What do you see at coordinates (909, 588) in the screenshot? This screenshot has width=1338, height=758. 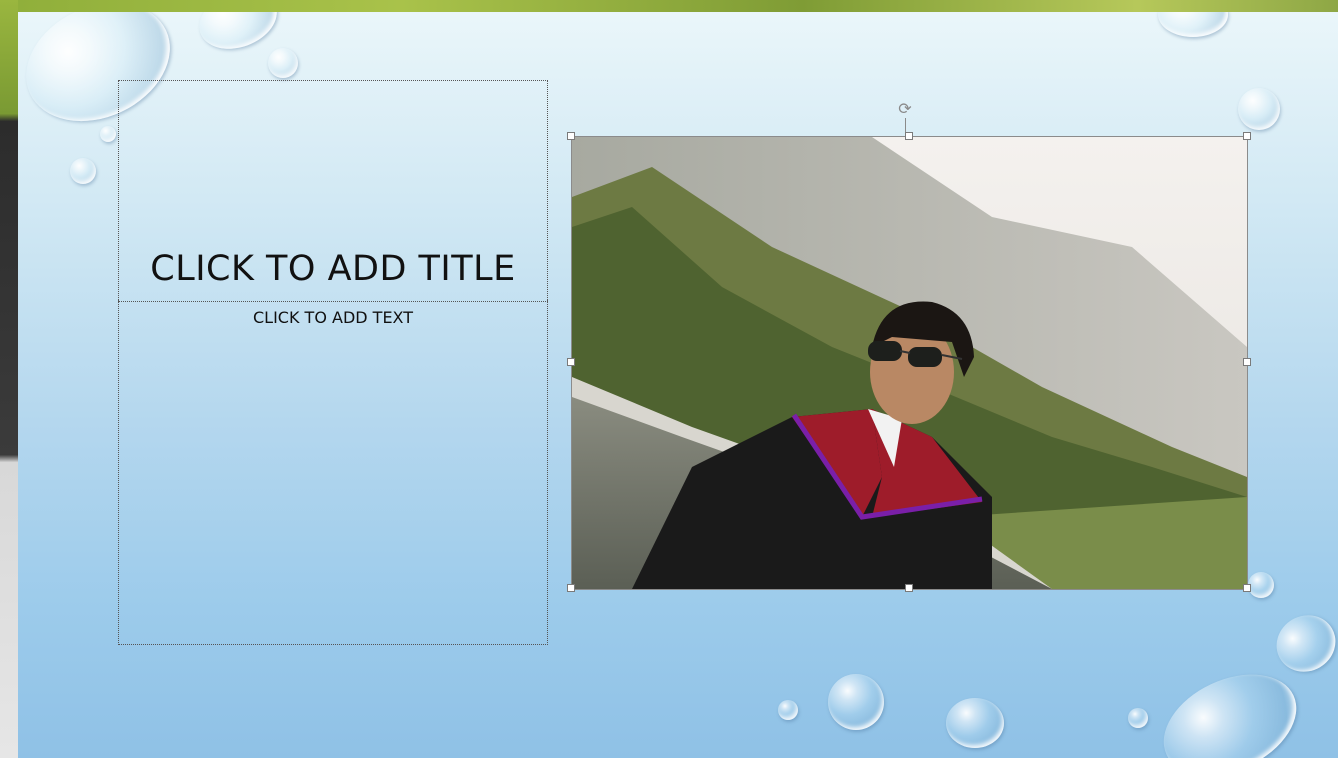 I see `resize-handle-bottom` at bounding box center [909, 588].